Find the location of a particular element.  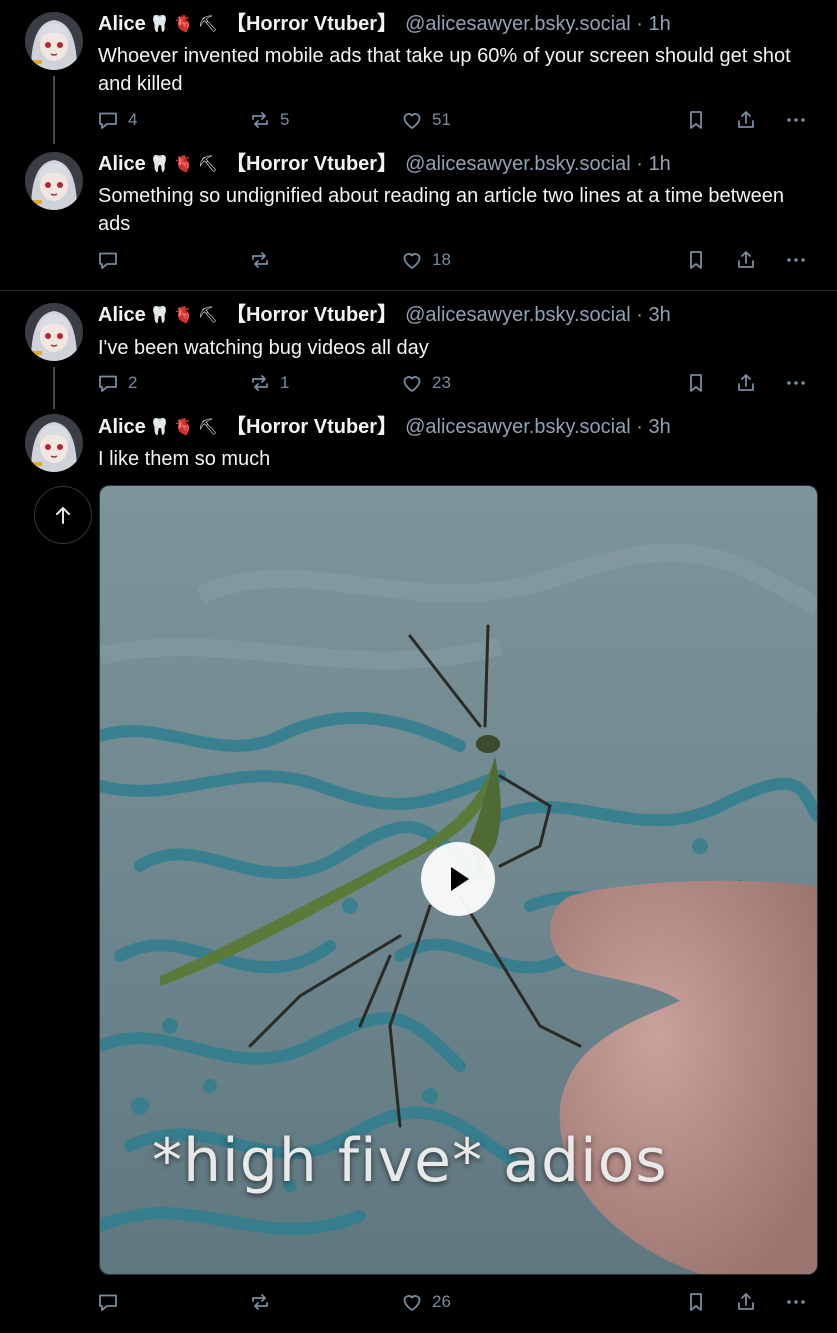

reply-button: 4 is located at coordinates (116, 120).